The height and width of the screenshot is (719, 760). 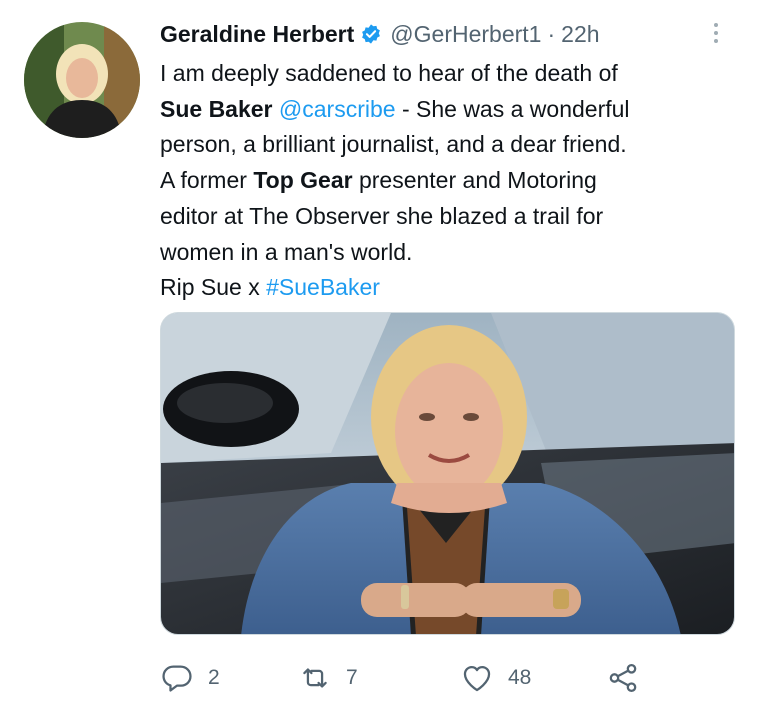 I want to click on text-segment: Rip Sue x, so click(x=213, y=287).